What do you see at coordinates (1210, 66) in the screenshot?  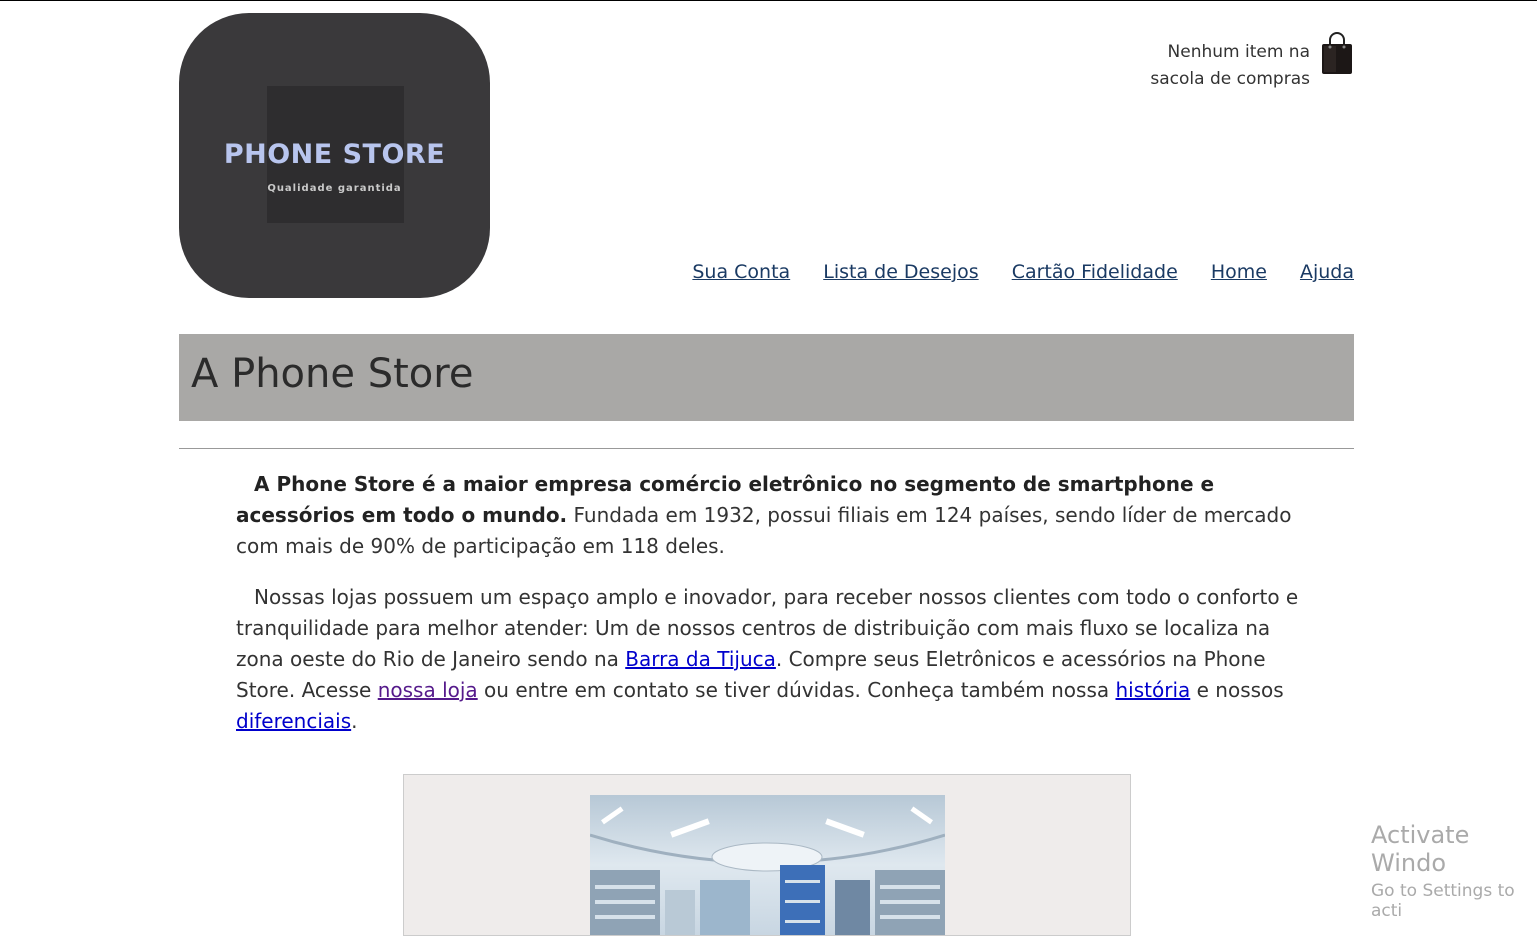 I see `cart-status: Nenhum item na sacola de compras` at bounding box center [1210, 66].